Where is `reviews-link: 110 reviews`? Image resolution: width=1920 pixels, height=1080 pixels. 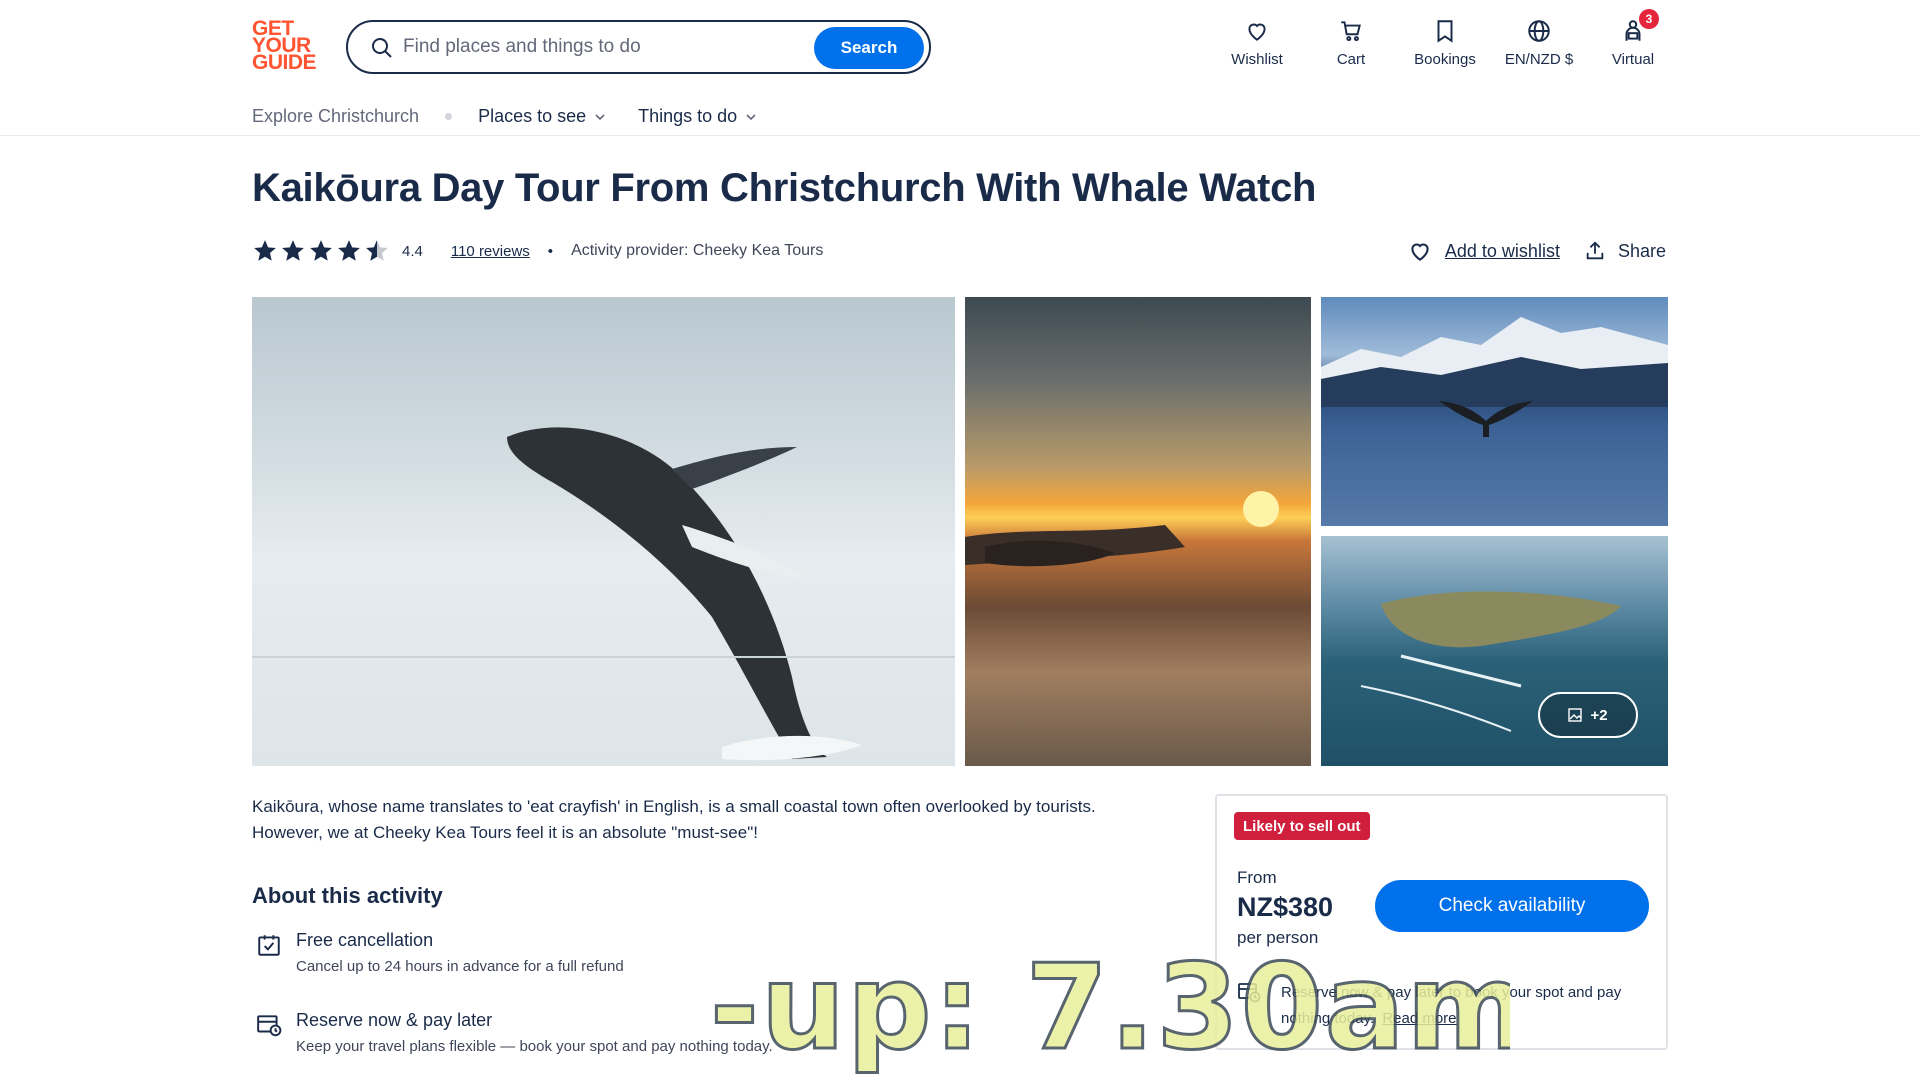
reviews-link: 110 reviews is located at coordinates (490, 251).